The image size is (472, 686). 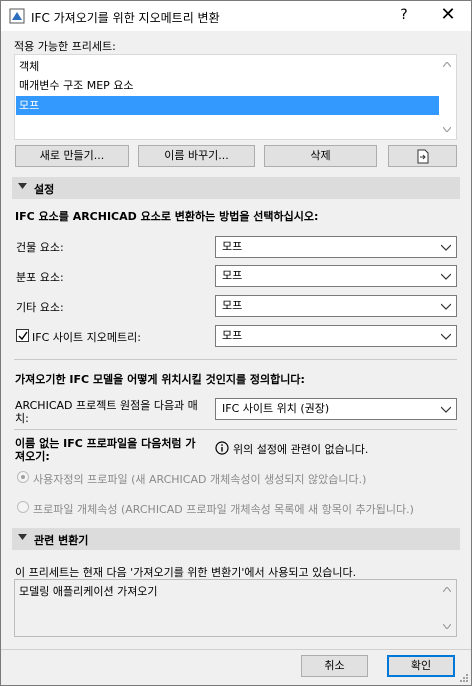 What do you see at coordinates (448, 15) in the screenshot?
I see `close-button: ✕` at bounding box center [448, 15].